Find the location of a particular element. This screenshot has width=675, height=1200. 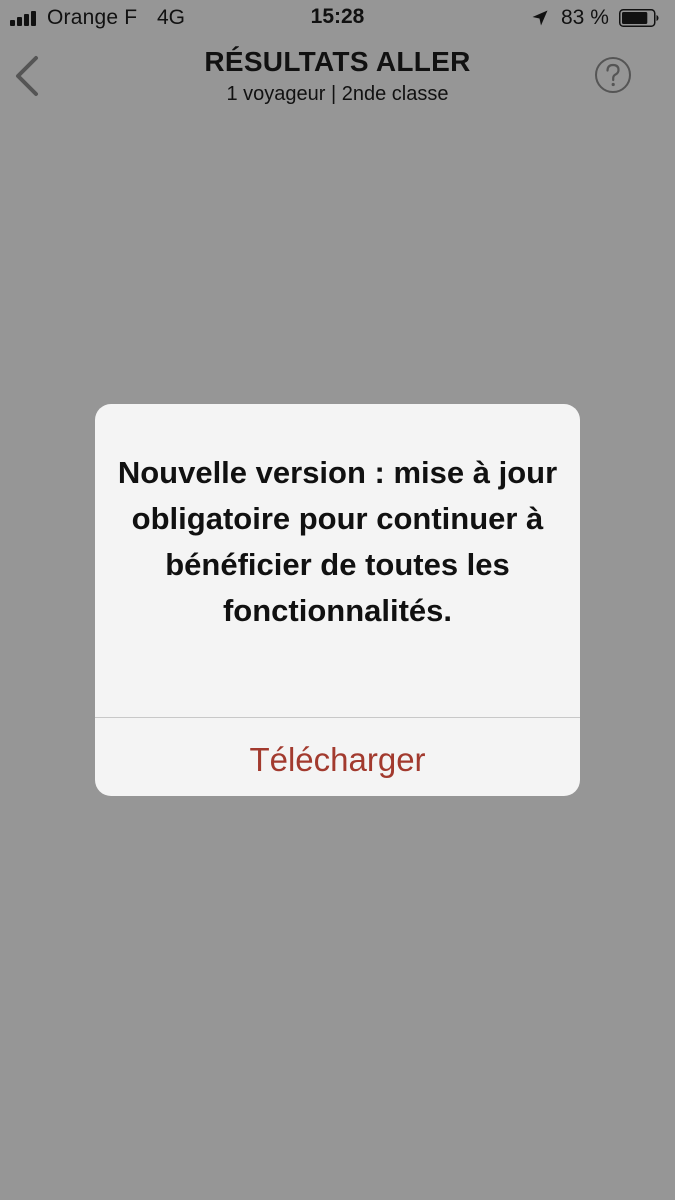

page-subtitle: 1 voyageur | 2nde classe is located at coordinates (337, 94).